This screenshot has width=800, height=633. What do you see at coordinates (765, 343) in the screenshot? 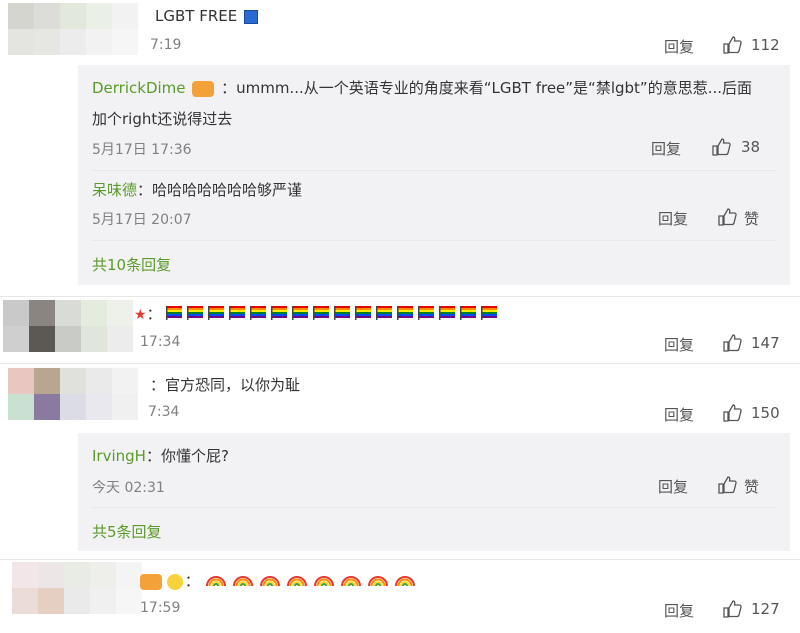
I see `like-count: 147` at bounding box center [765, 343].